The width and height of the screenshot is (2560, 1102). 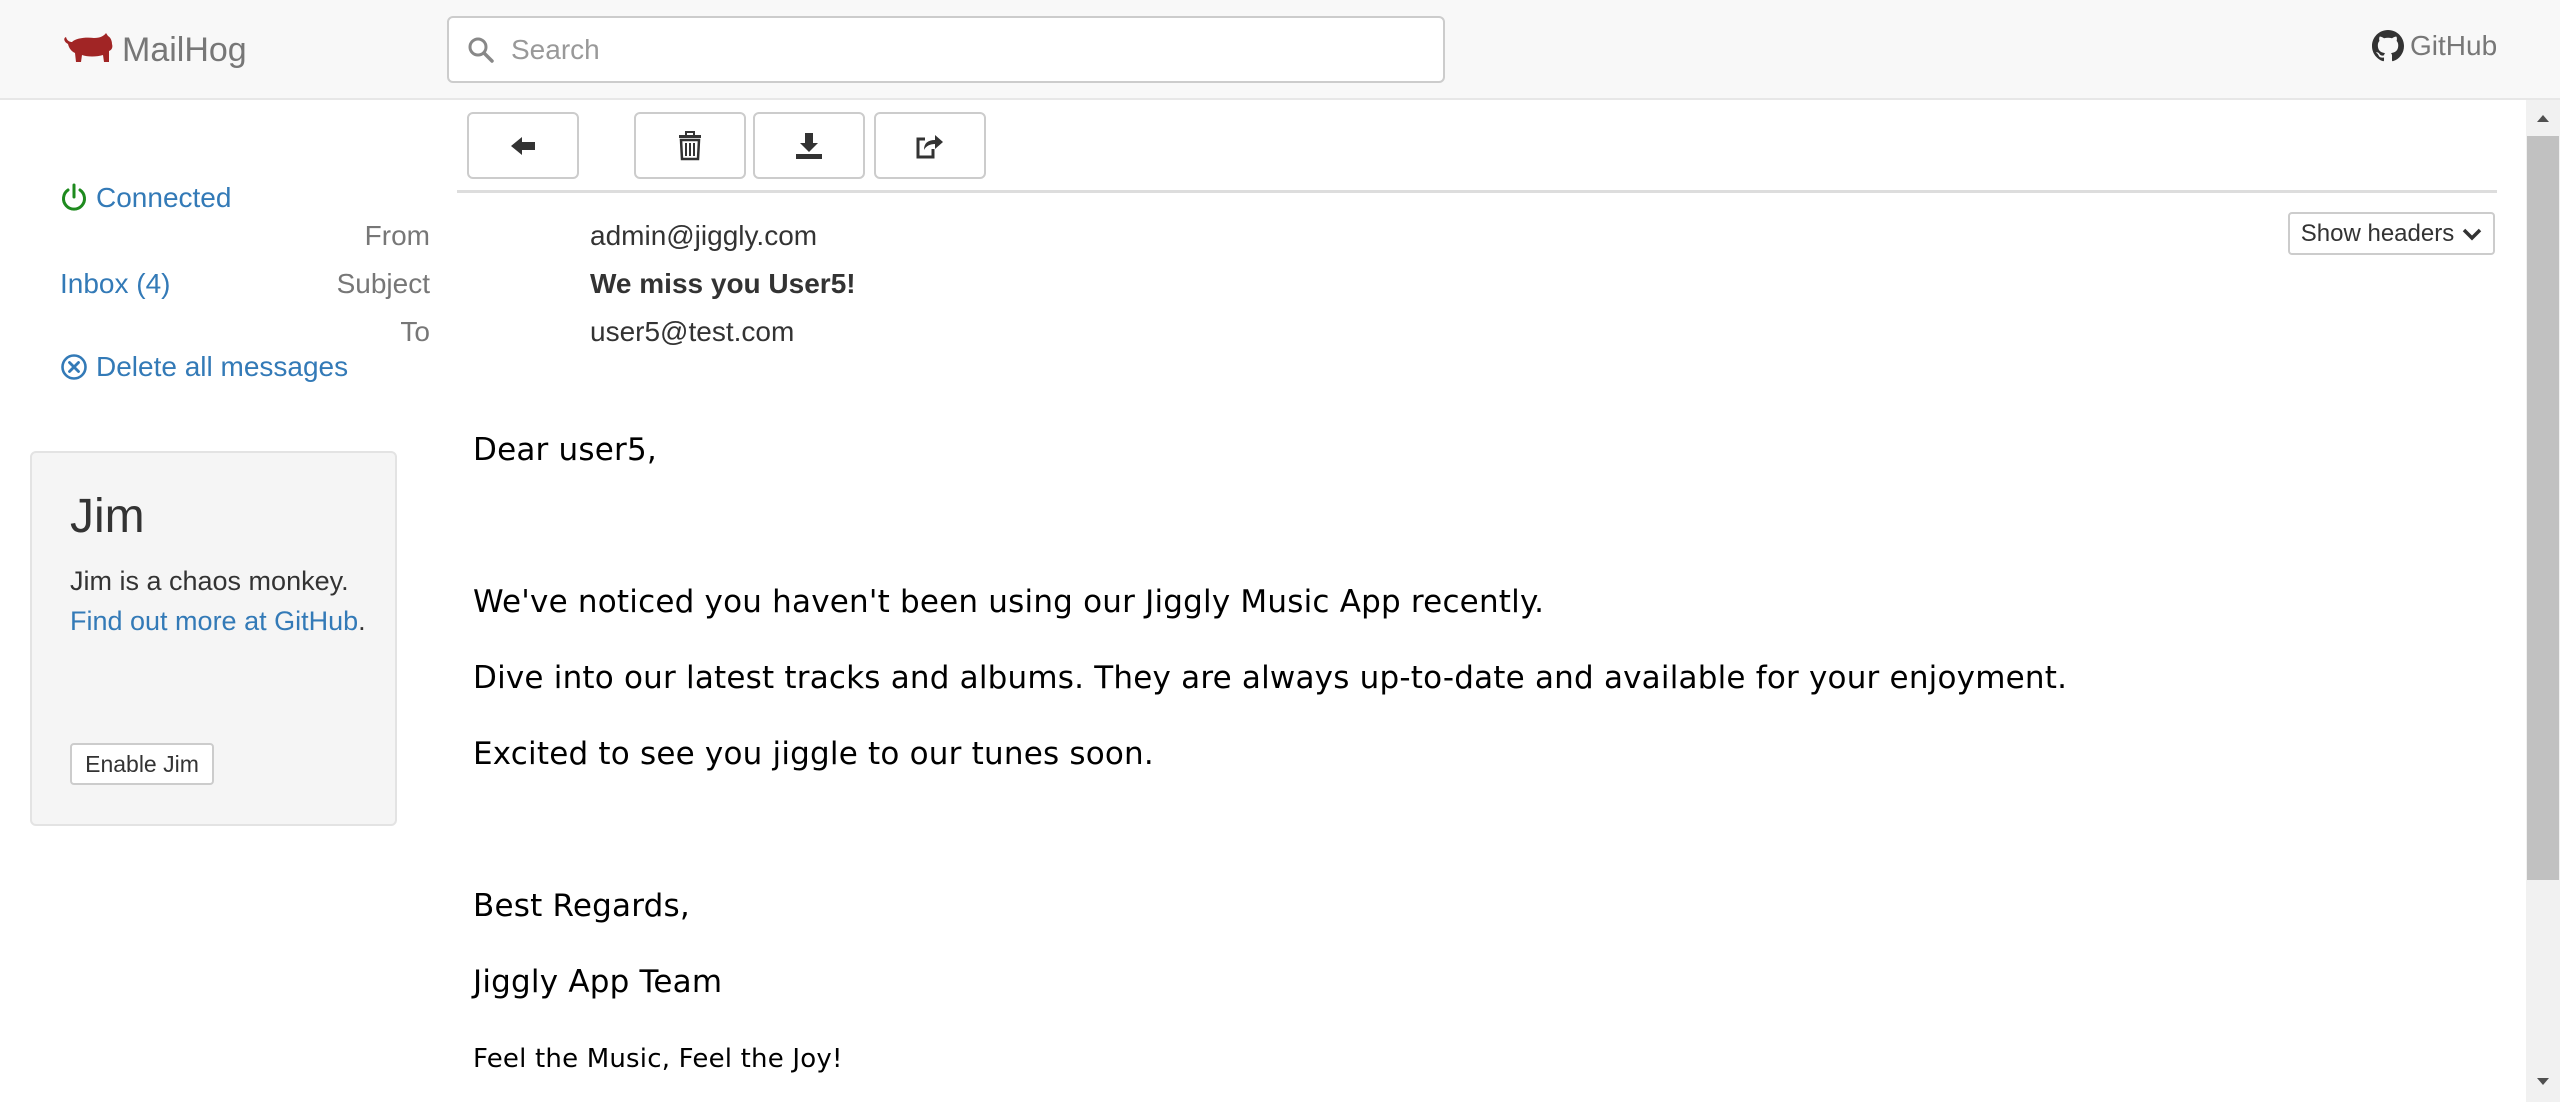 What do you see at coordinates (2543, 508) in the screenshot?
I see `scrollbar-thumb` at bounding box center [2543, 508].